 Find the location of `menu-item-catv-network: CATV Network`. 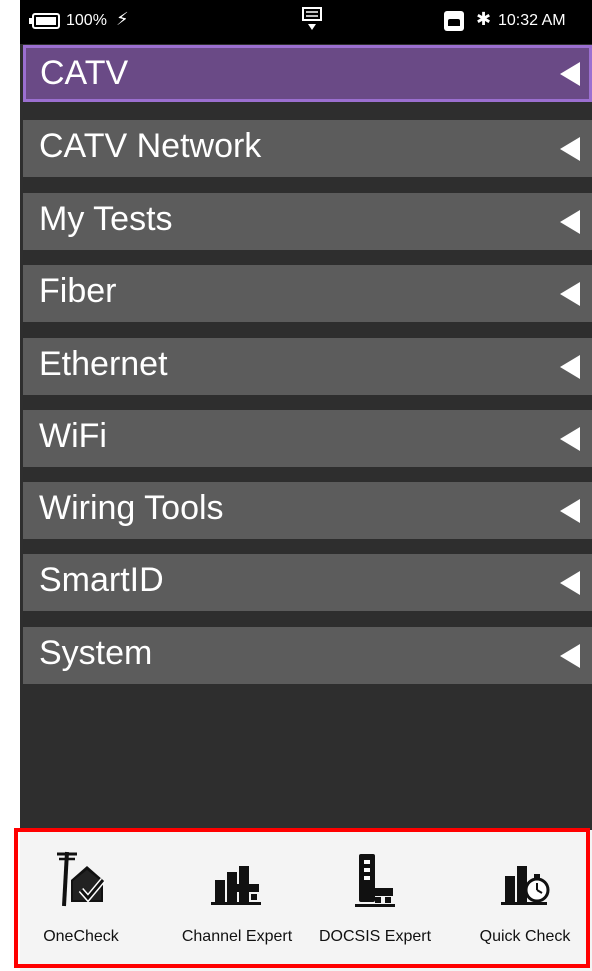

menu-item-catv-network: CATV Network is located at coordinates (307, 148).